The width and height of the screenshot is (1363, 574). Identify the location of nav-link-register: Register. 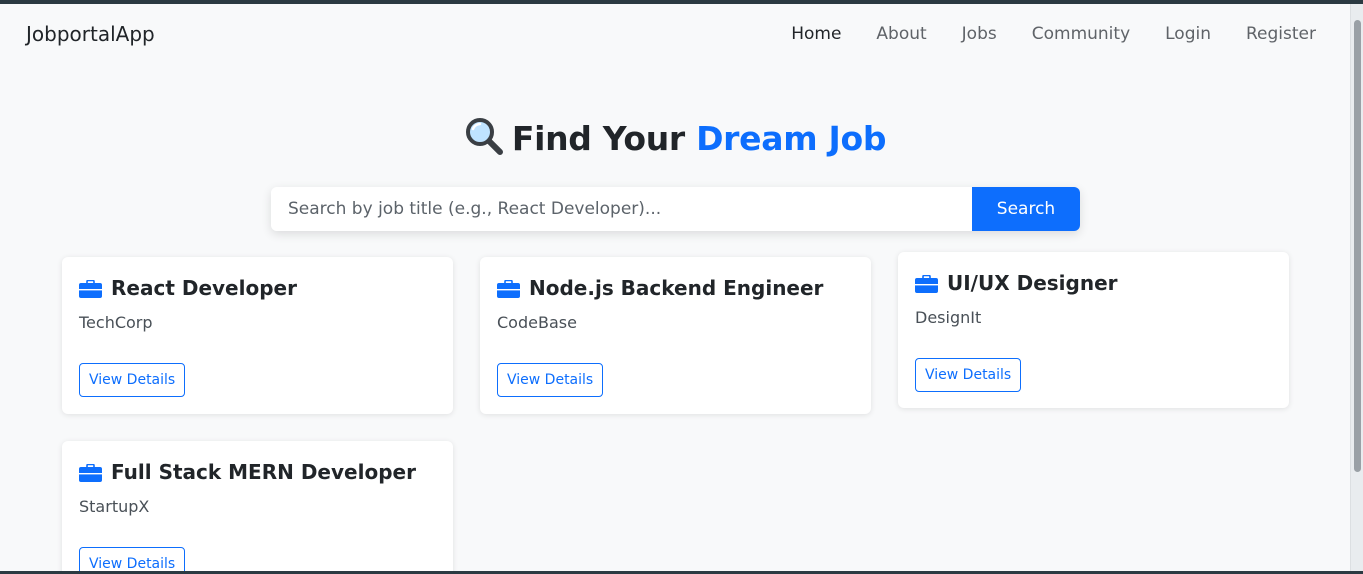
(1281, 34).